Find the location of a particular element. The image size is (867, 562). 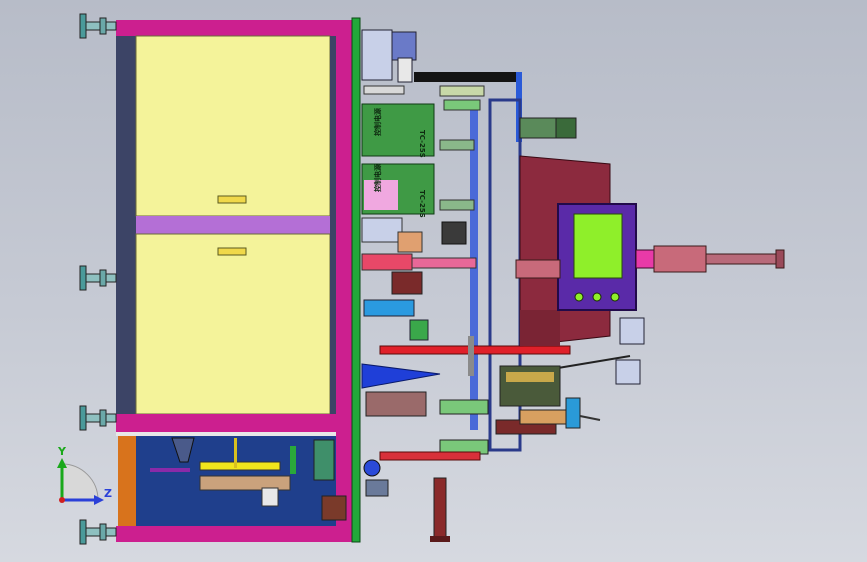

blue-wedge is located at coordinates (401, 376).